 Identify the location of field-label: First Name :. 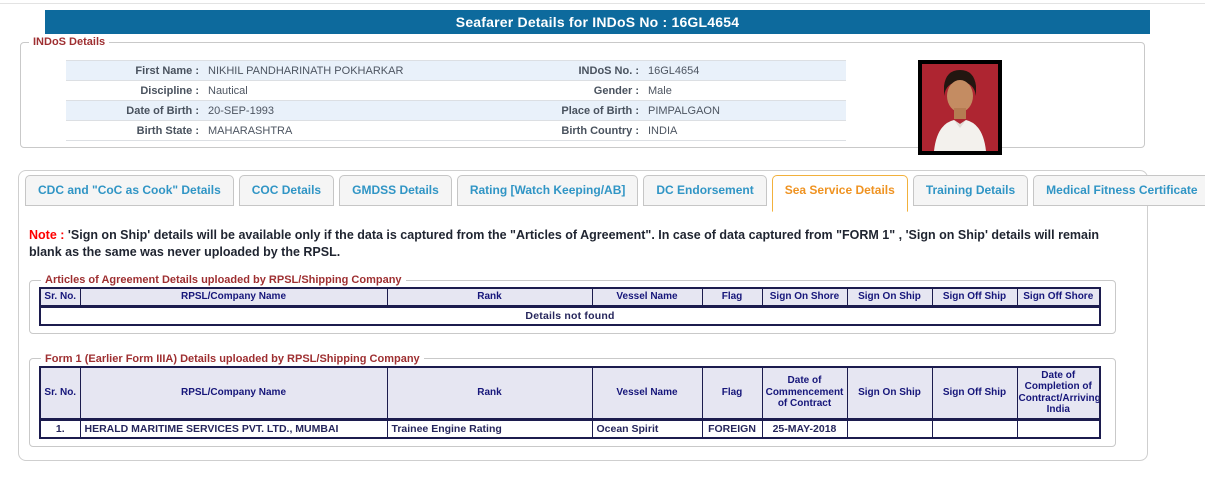
(136, 70).